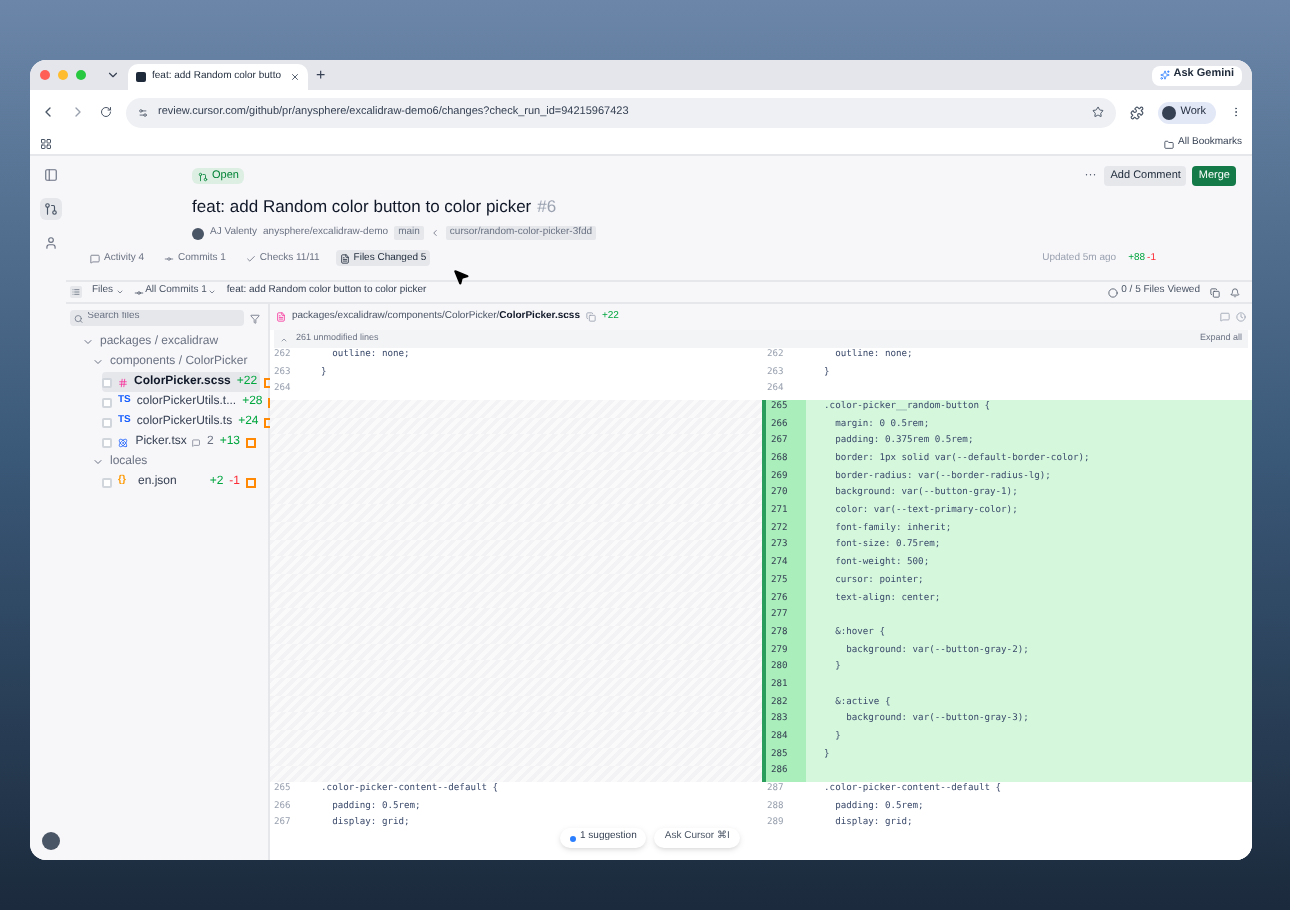  What do you see at coordinates (123, 442) in the screenshot?
I see `atom-icon` at bounding box center [123, 442].